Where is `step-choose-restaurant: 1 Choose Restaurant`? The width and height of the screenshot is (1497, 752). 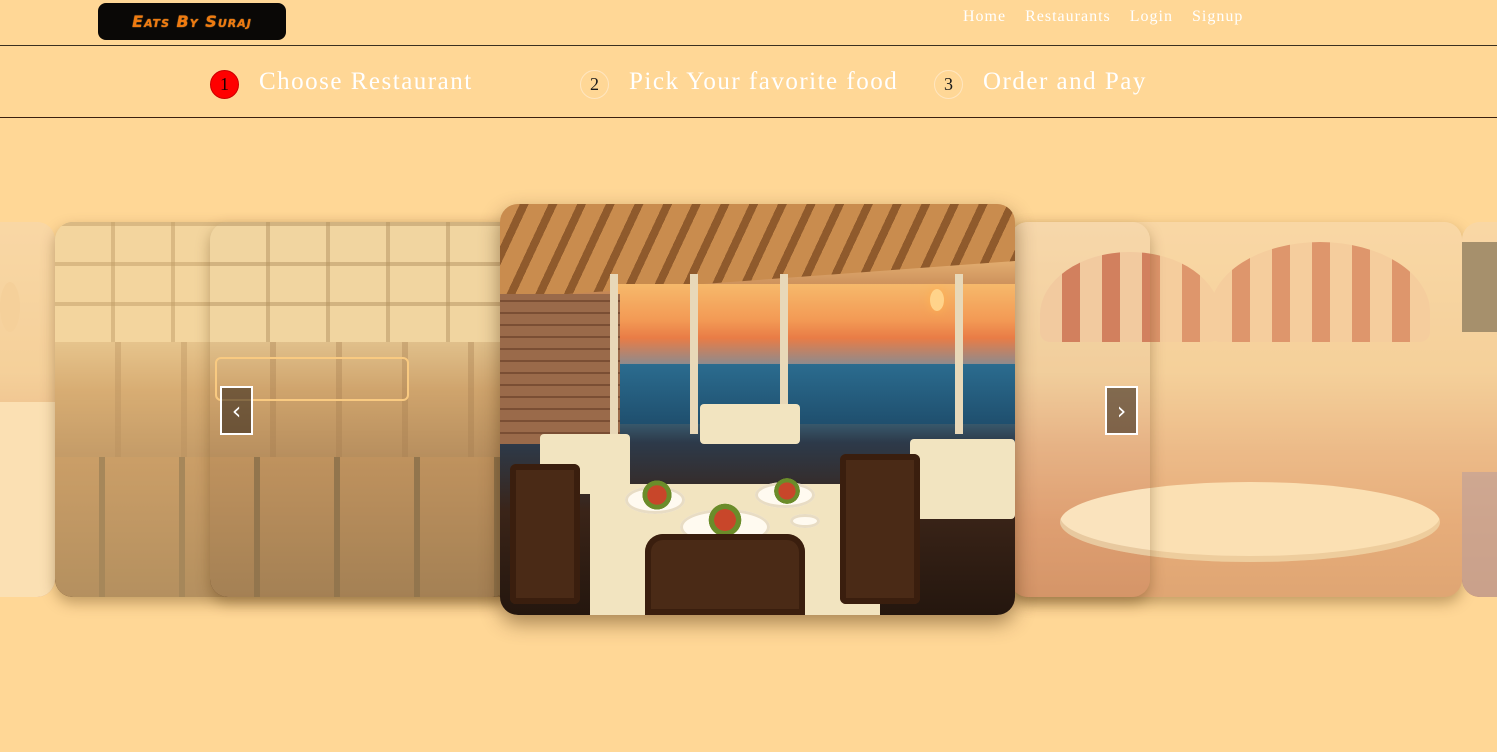
step-choose-restaurant: 1 Choose Restaurant is located at coordinates (341, 83).